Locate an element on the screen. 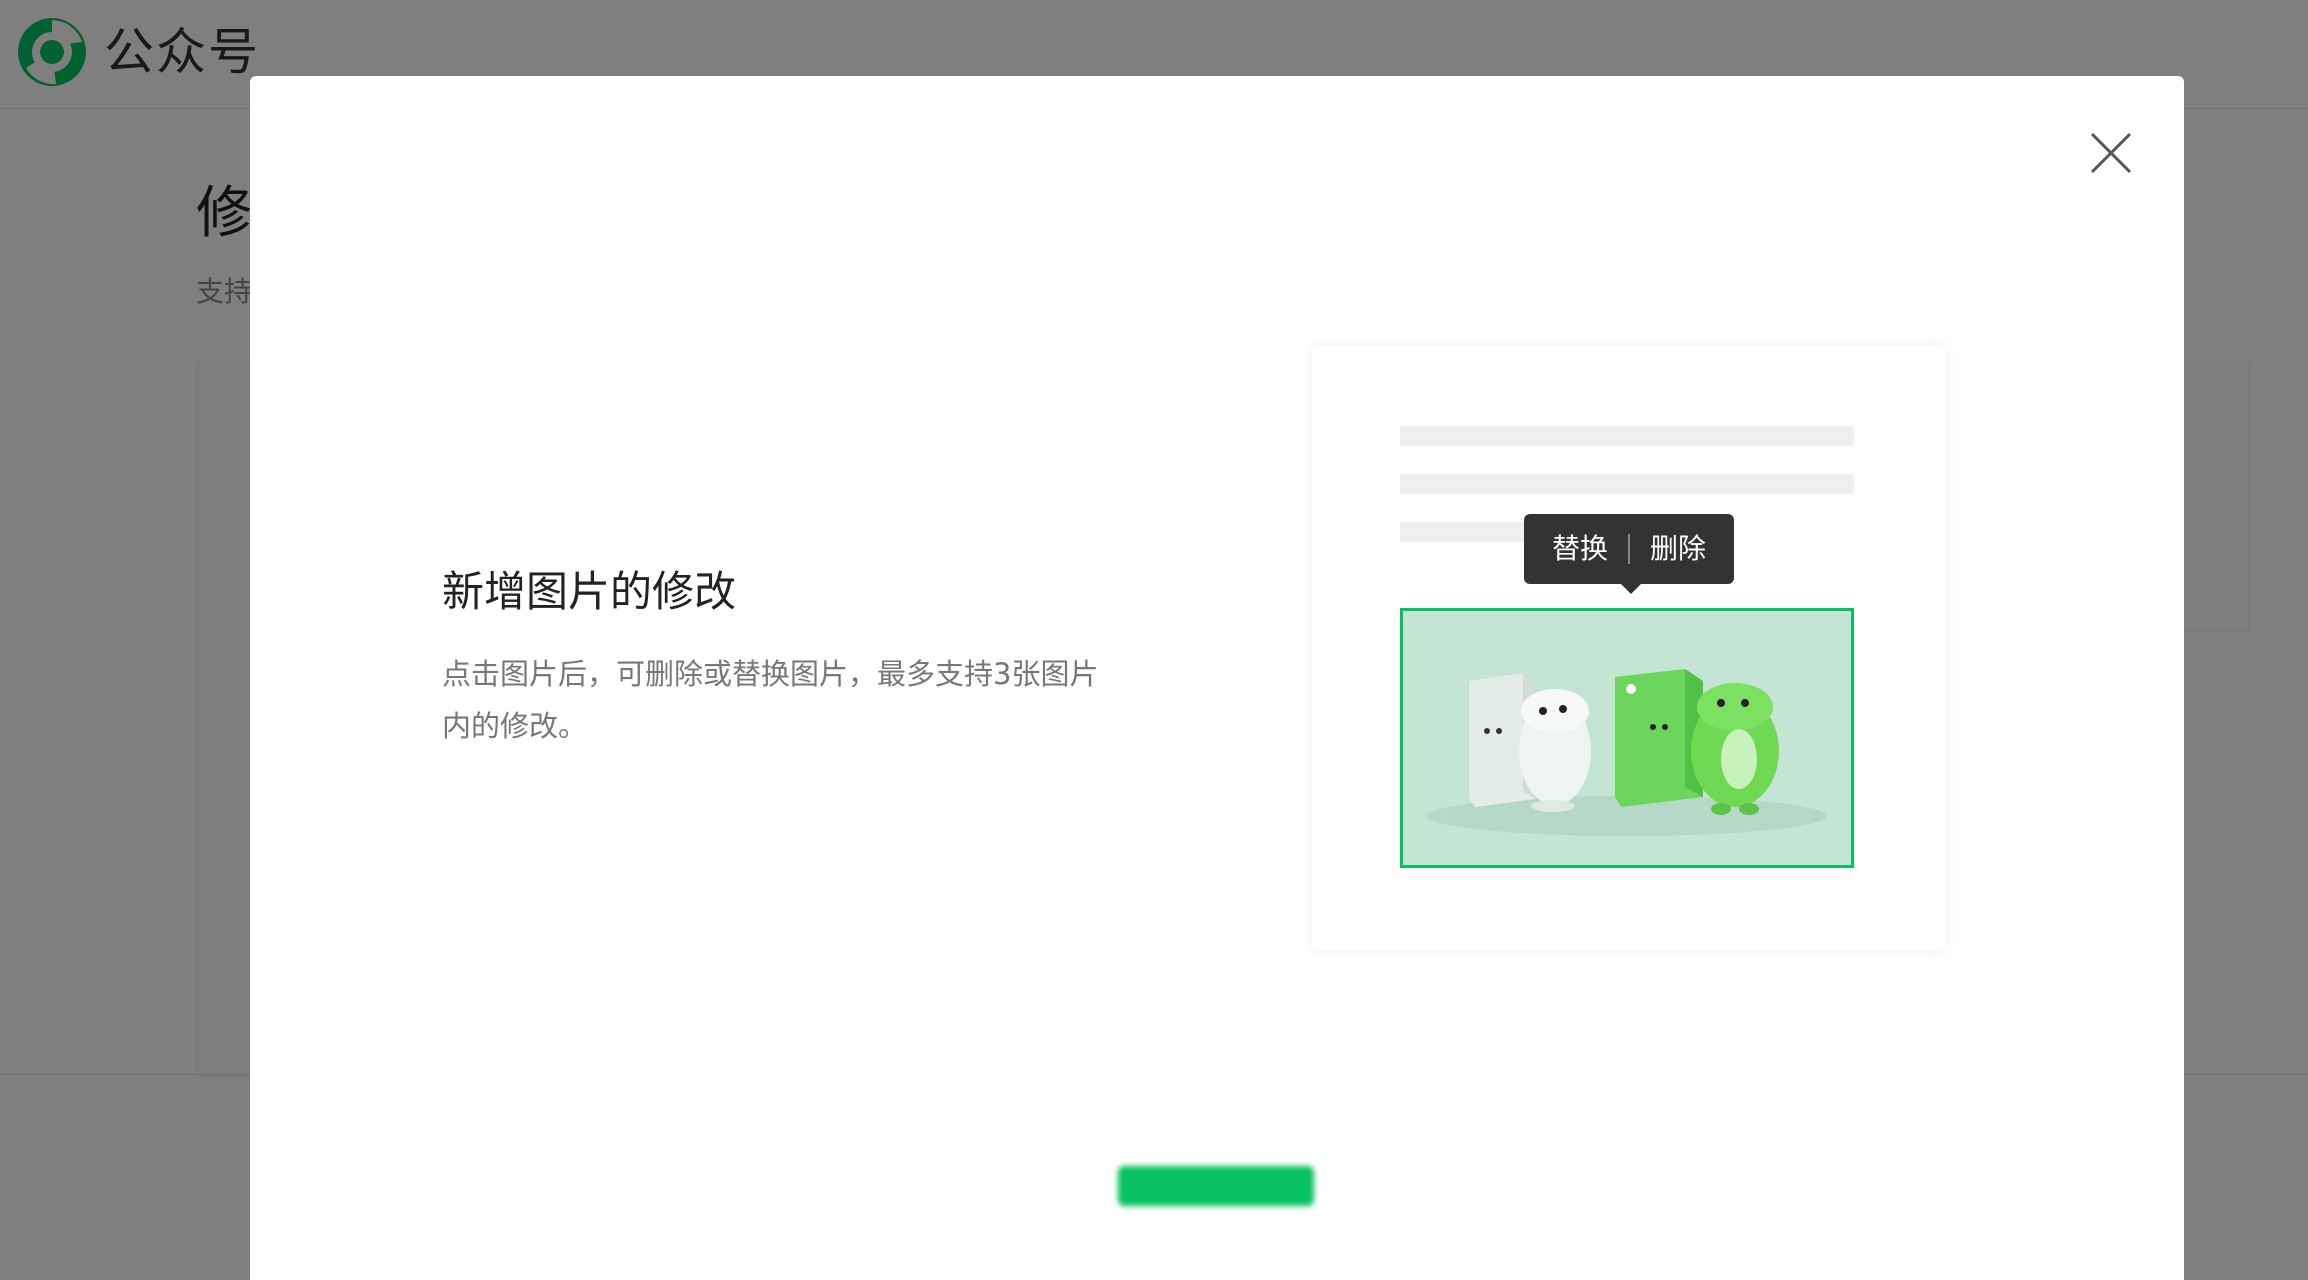 The height and width of the screenshot is (1280, 2308). image-action-tooltip: 替换 删除 is located at coordinates (1629, 554).